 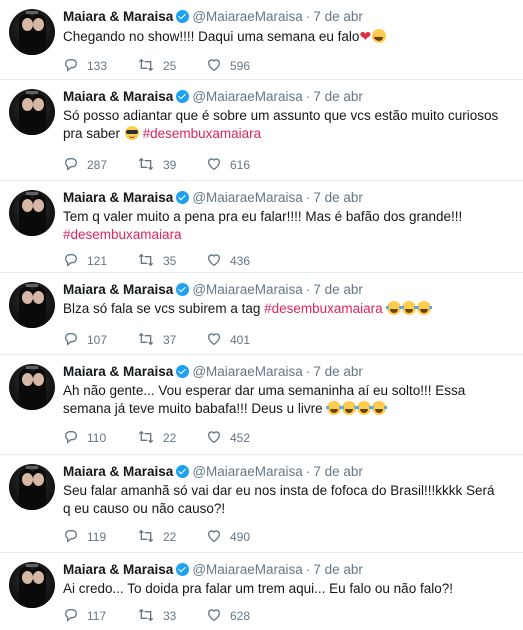 I want to click on reply-button: 110, so click(x=84, y=438).